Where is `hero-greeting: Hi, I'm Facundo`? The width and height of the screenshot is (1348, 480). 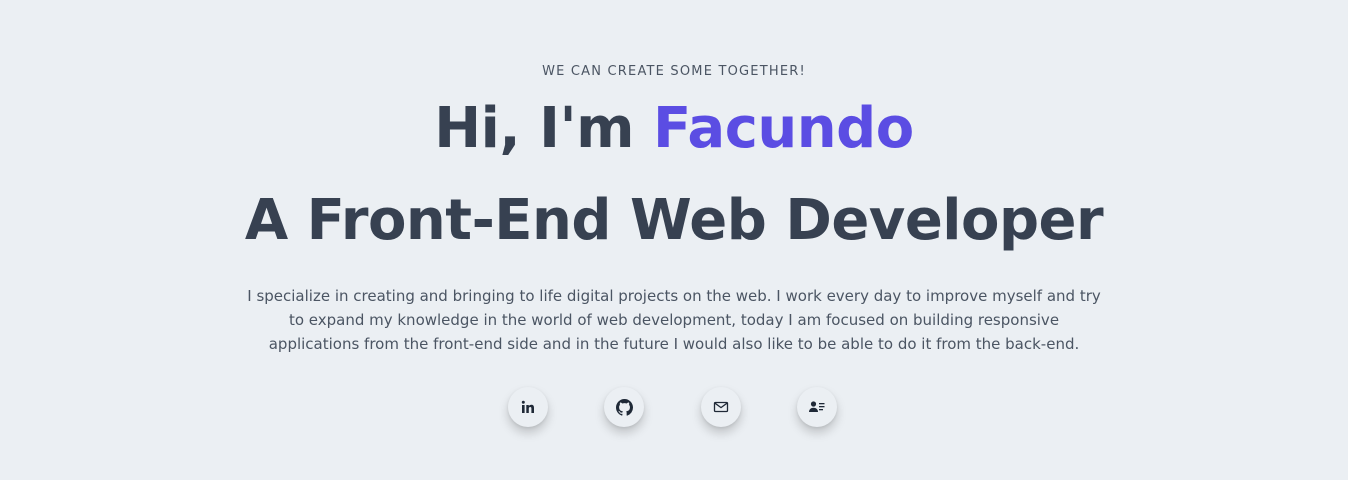
hero-greeting: Hi, I'm Facundo is located at coordinates (674, 128).